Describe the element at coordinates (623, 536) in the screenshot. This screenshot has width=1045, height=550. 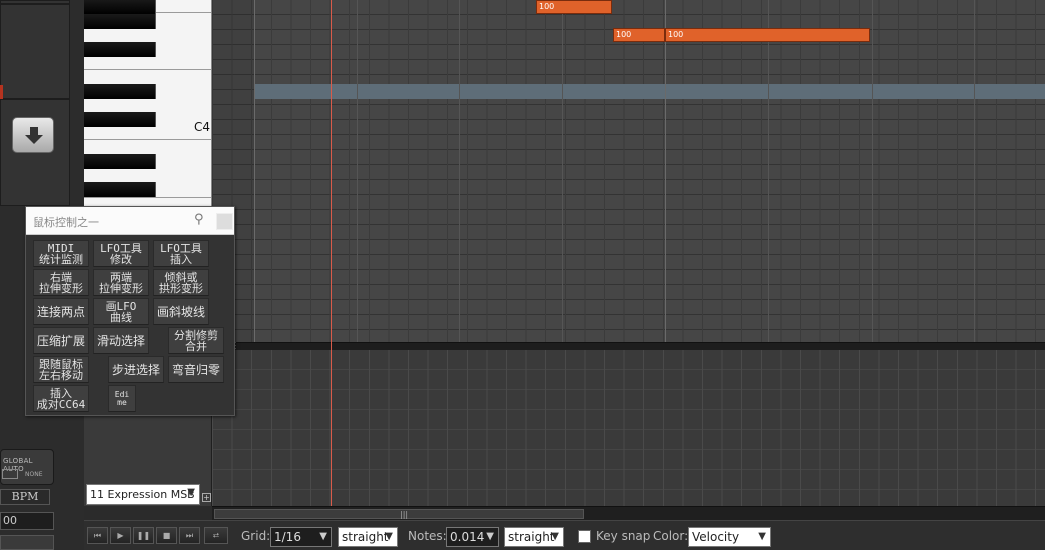
I see `key-snap-label: Key snap` at that location.